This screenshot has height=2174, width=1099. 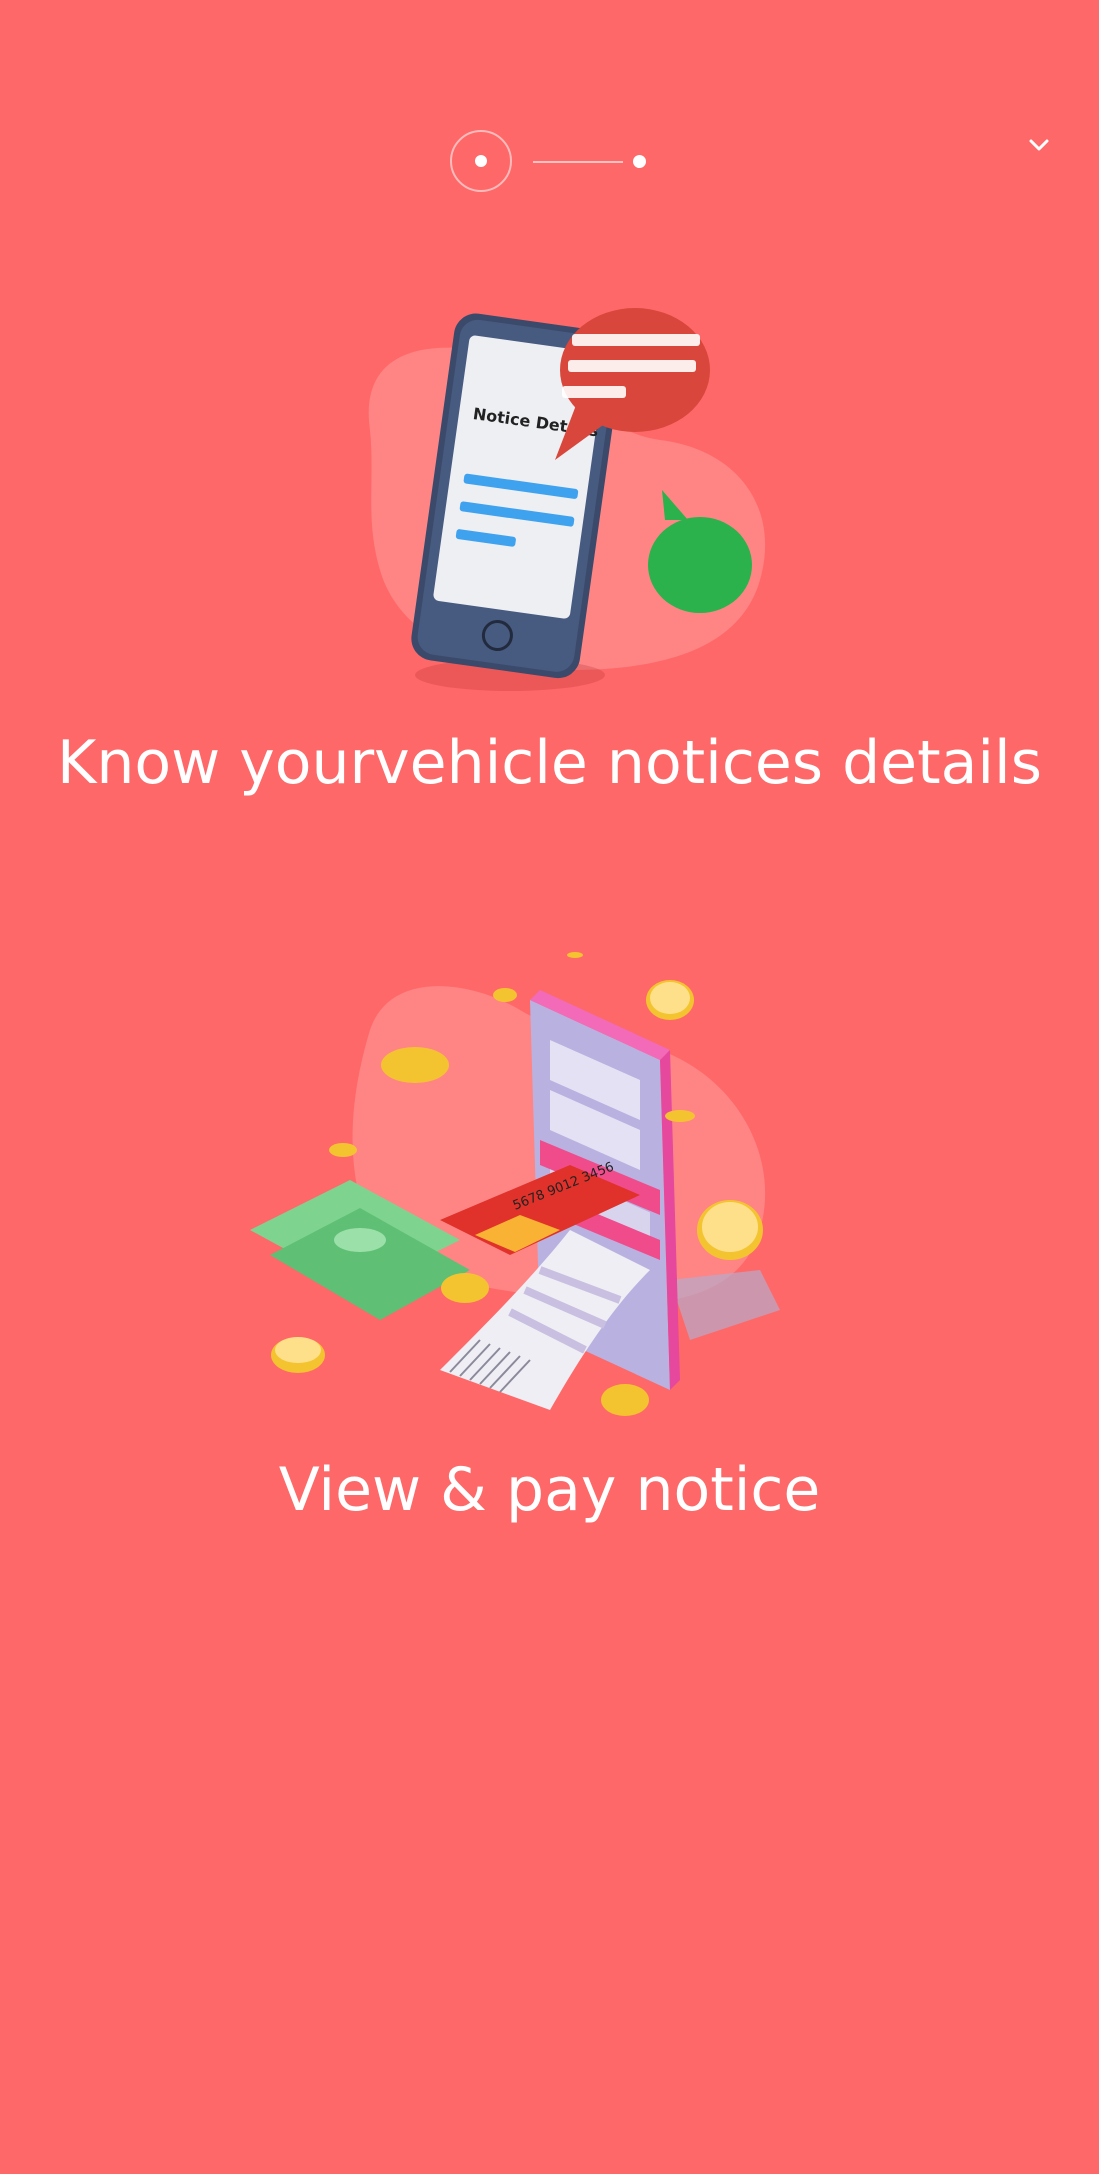 I want to click on pay-notice-illustration: 5678 9012 3456, so click(x=520, y=1190).